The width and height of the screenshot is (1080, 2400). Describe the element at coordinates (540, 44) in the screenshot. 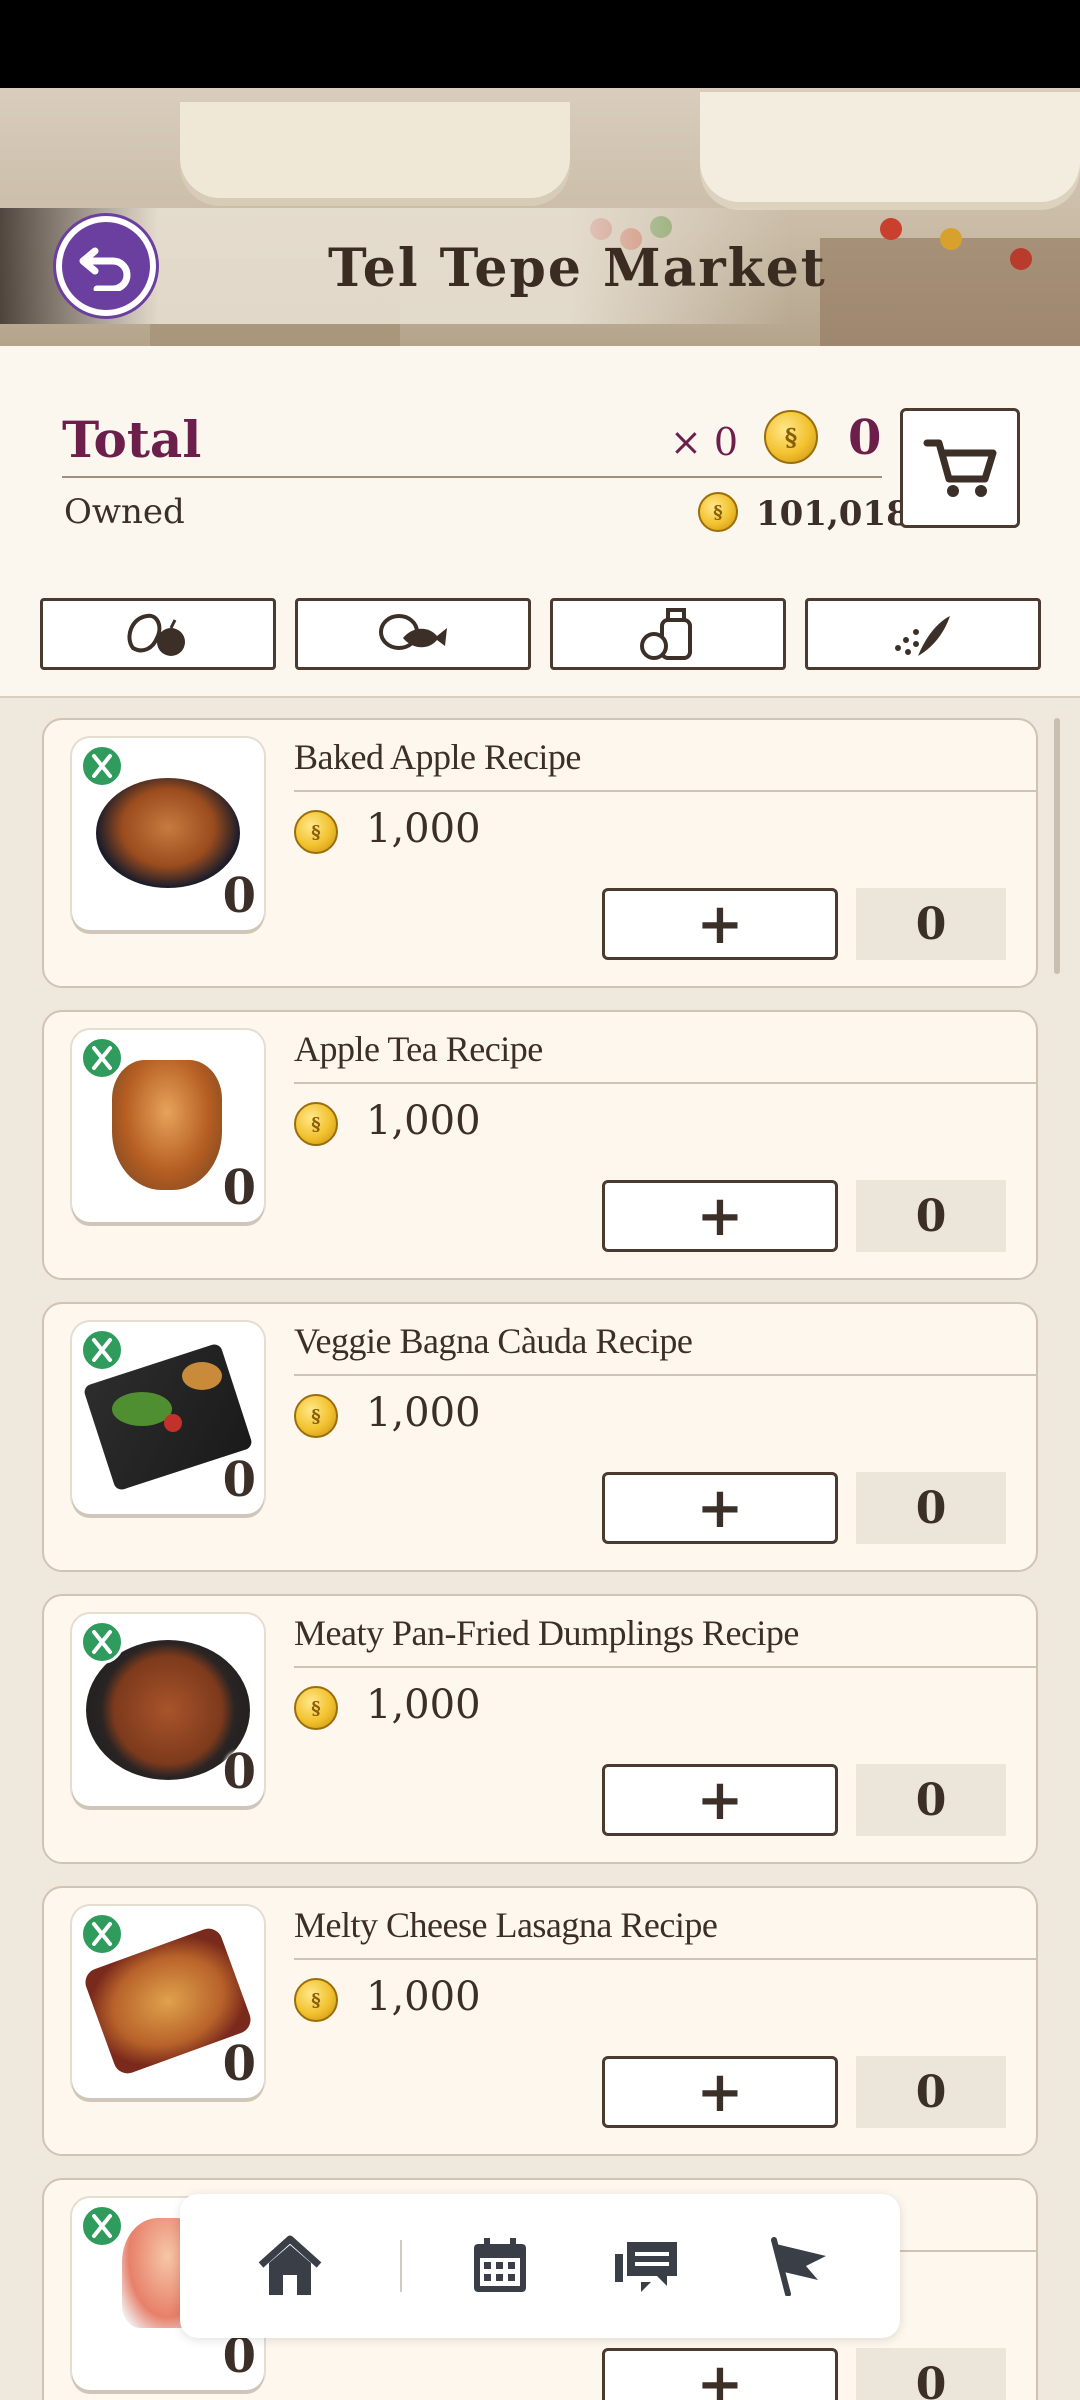

I see `status-bar` at that location.